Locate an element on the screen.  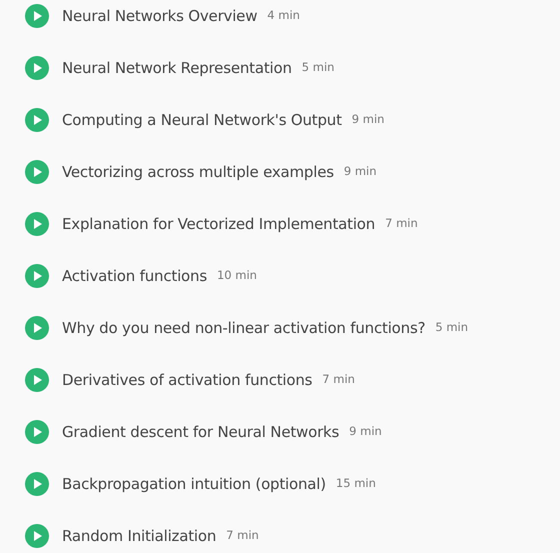
lecture-link: Neural Network Representation is located at coordinates (177, 68).